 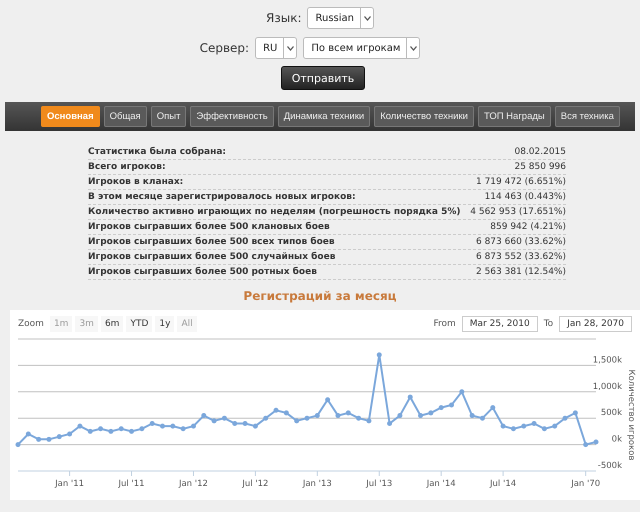 What do you see at coordinates (595, 324) in the screenshot?
I see `to-date-field: Jan 28, 2070` at bounding box center [595, 324].